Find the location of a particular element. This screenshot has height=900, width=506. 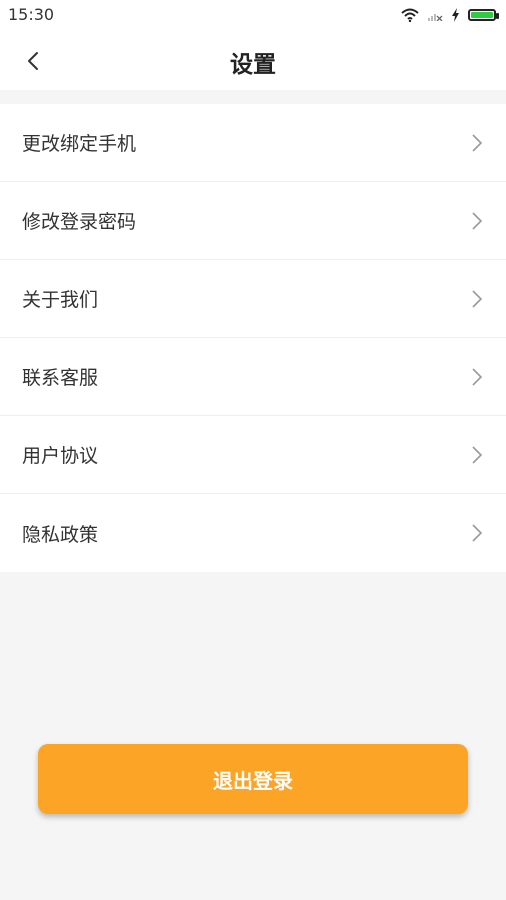

menu-item-about-us: 关于我们 is located at coordinates (253, 299).